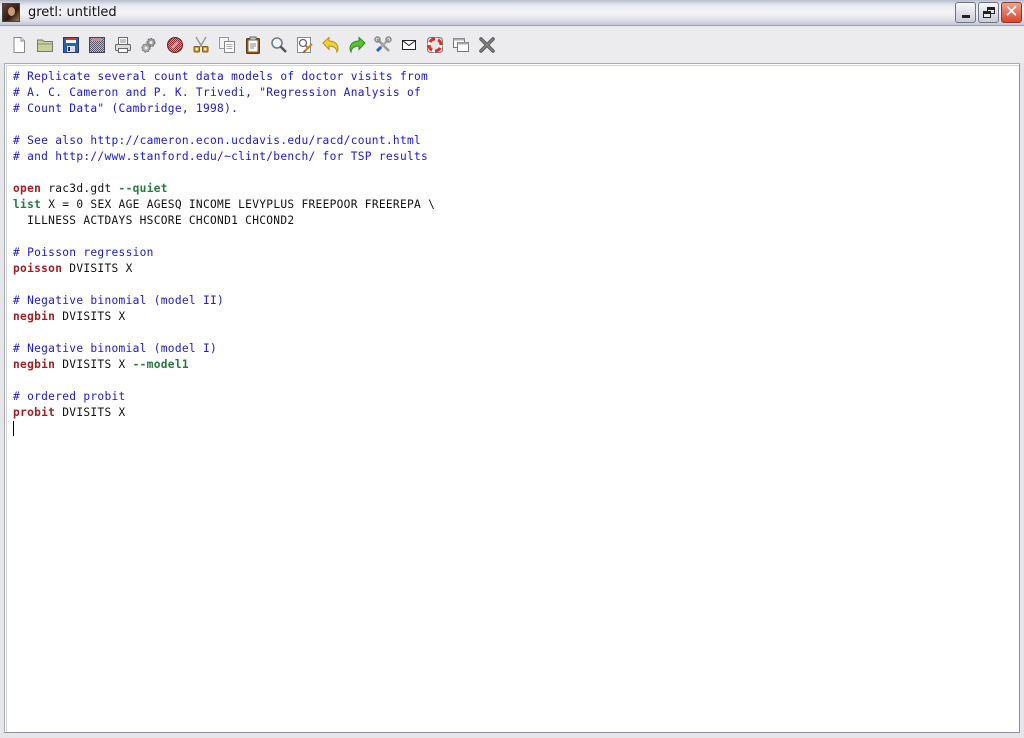 The height and width of the screenshot is (738, 1024). I want to click on code-option: --quiet, so click(143, 188).